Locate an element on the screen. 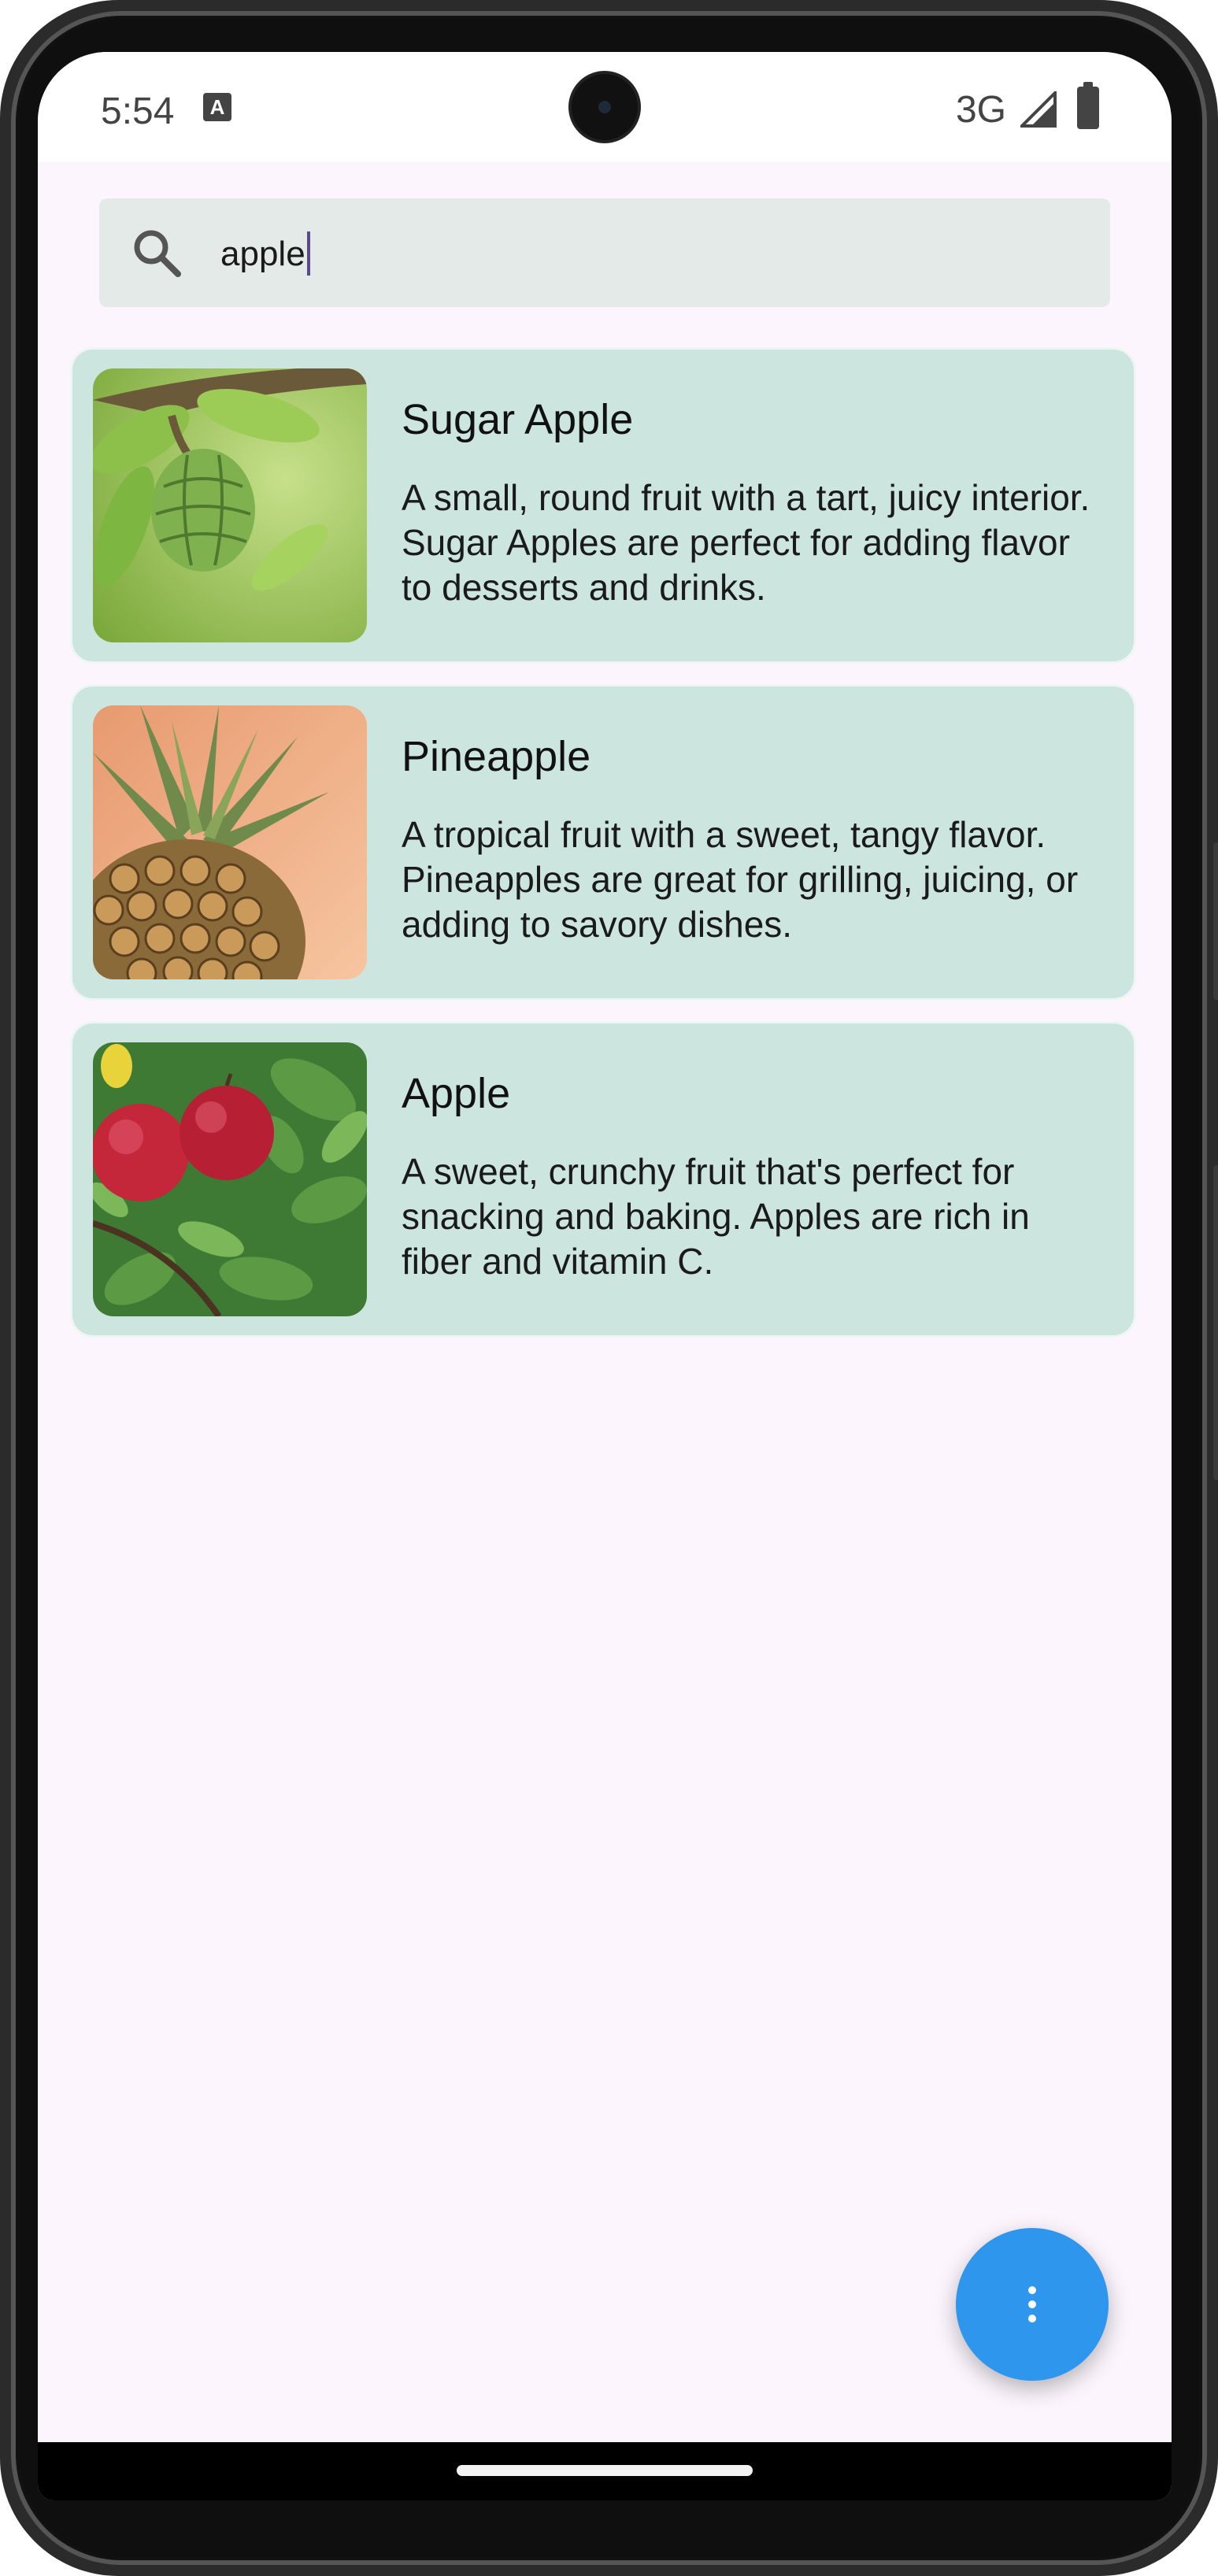 The image size is (1218, 2576). search-query: apple is located at coordinates (262, 254).